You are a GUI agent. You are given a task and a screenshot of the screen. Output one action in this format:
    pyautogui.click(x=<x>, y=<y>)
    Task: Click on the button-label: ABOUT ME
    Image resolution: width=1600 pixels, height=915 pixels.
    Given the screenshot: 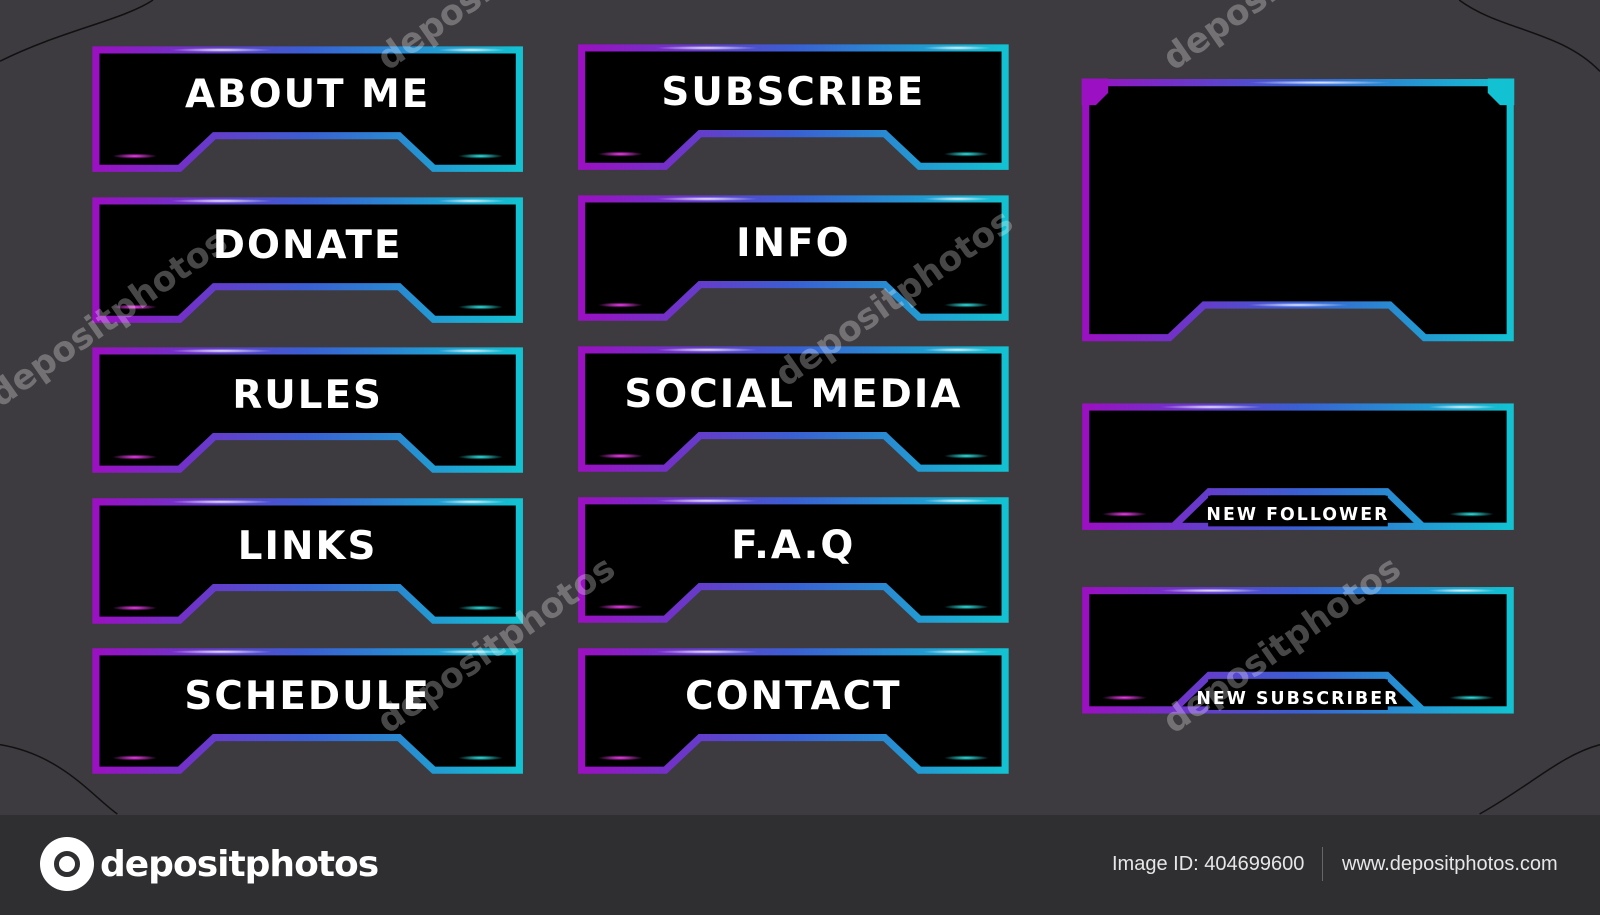 What is the action you would take?
    pyautogui.click(x=307, y=94)
    